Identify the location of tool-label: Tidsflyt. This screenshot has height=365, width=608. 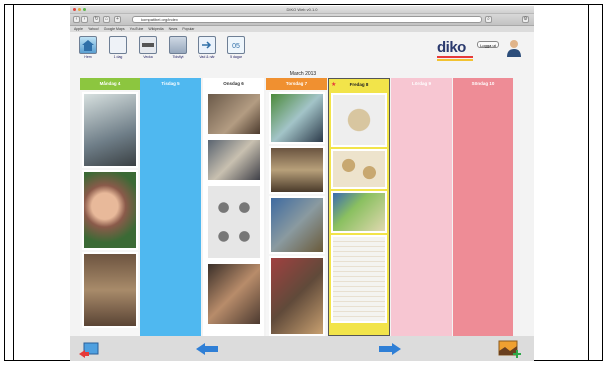
(178, 57).